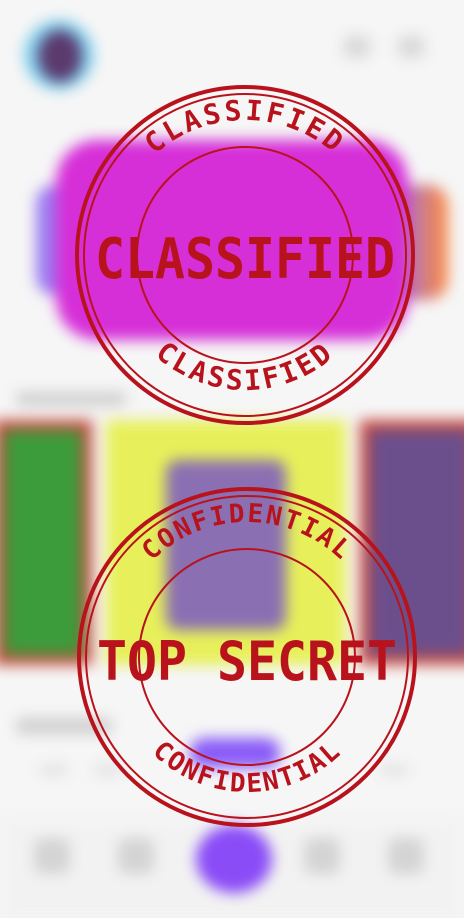 The width and height of the screenshot is (464, 918). Describe the element at coordinates (64, 726) in the screenshot. I see `card-title` at that location.